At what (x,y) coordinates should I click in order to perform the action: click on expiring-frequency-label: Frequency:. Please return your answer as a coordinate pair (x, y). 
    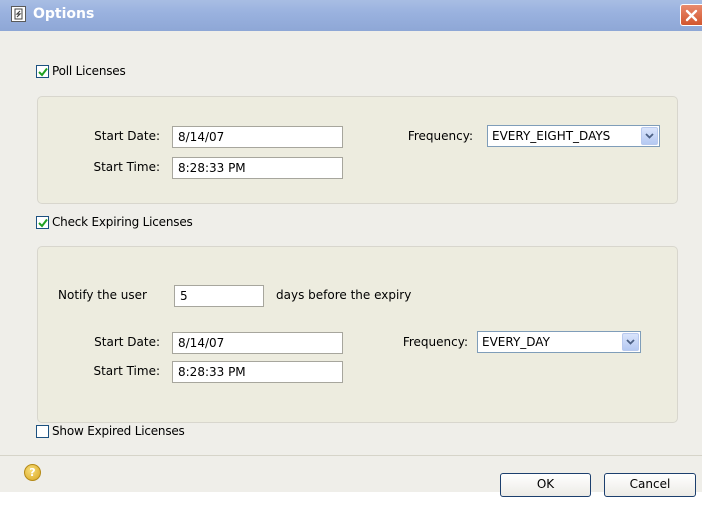
    Looking at the image, I should click on (435, 342).